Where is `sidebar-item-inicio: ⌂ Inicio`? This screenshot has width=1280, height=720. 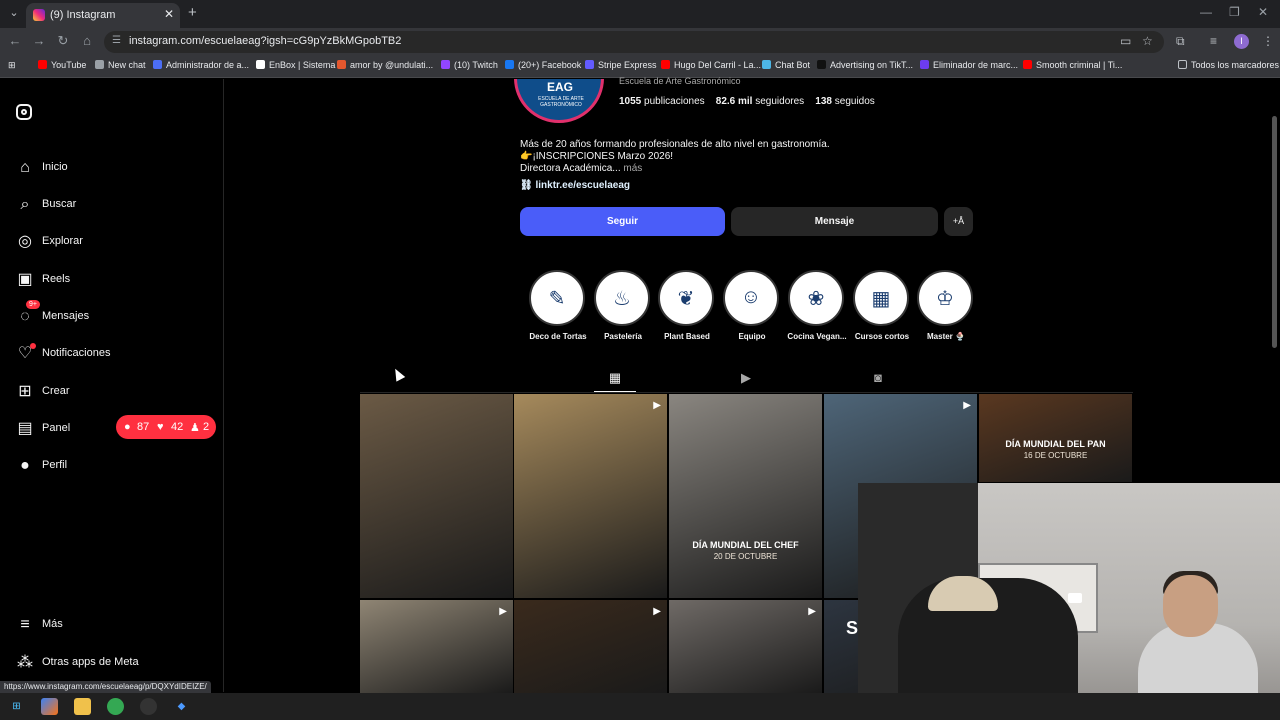 sidebar-item-inicio: ⌂ Inicio is located at coordinates (116, 169).